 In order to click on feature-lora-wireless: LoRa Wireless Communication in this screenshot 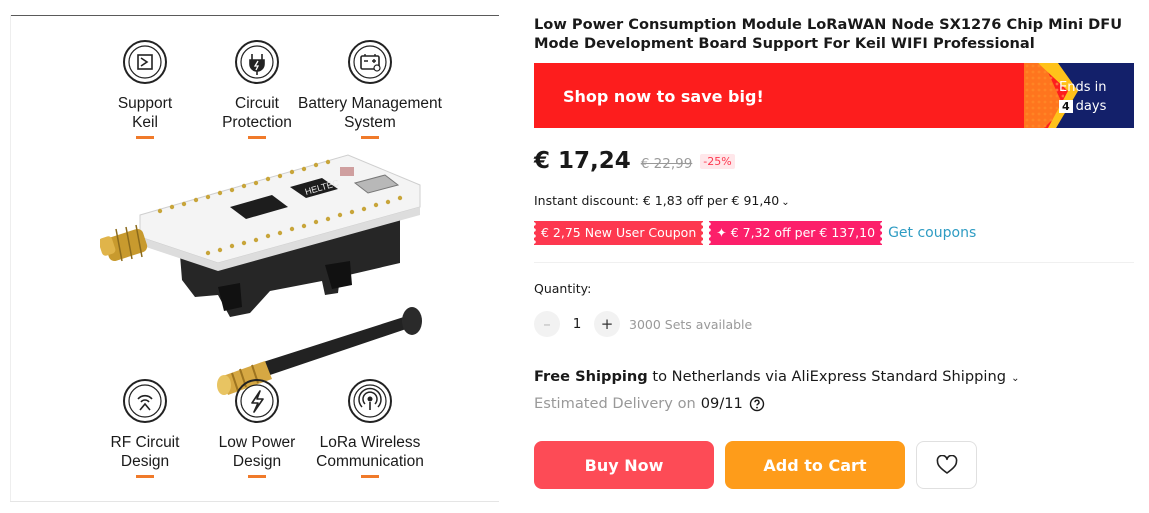, I will do `click(370, 427)`.